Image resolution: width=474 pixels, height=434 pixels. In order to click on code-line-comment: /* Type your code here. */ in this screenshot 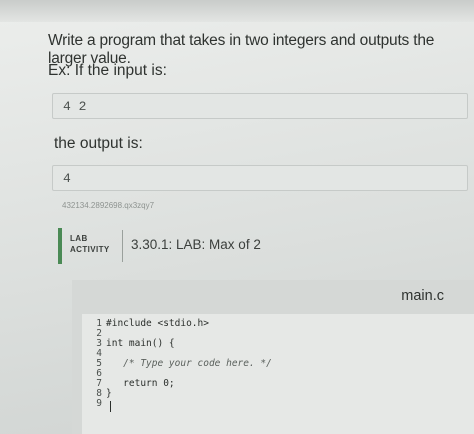, I will do `click(189, 363)`.